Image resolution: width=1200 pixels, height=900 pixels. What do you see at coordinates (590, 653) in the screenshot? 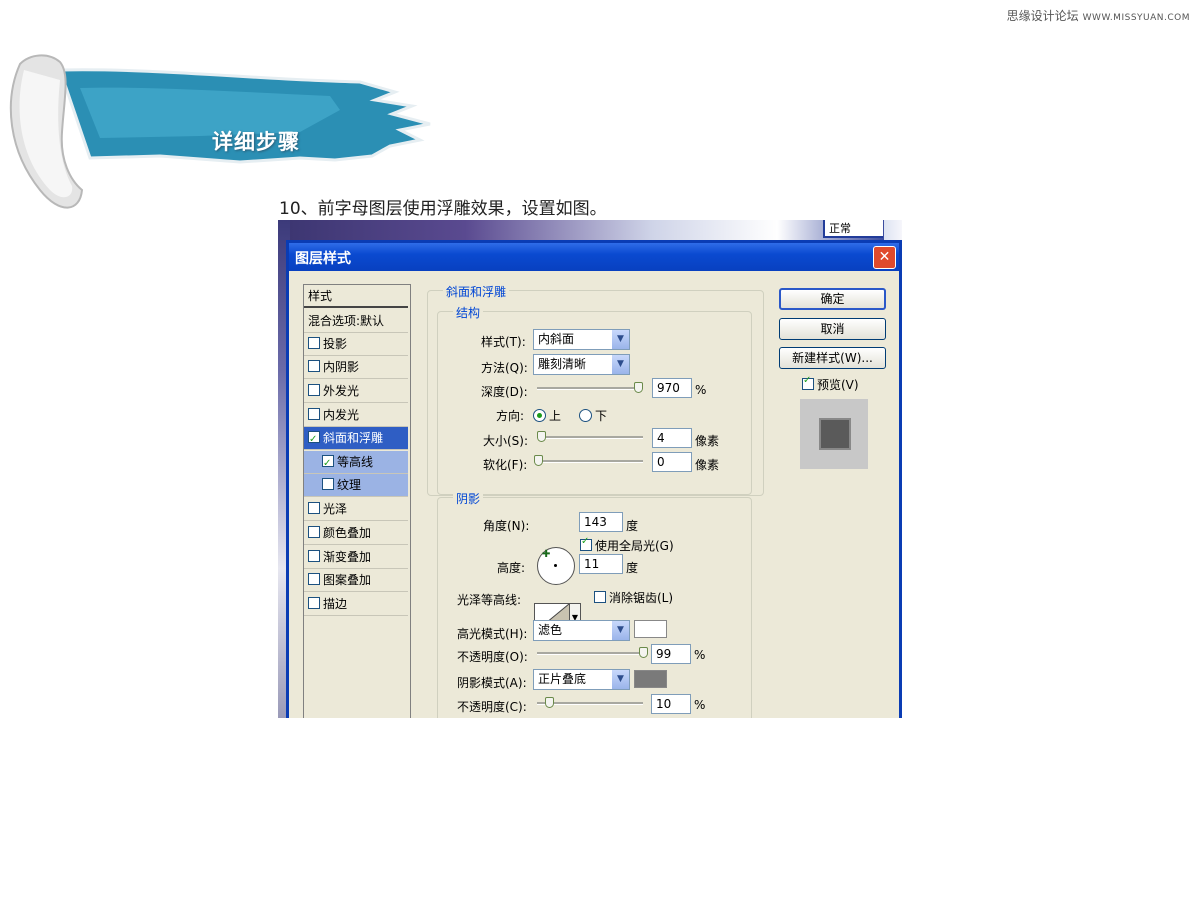
I see `highlight-opacity-track` at bounding box center [590, 653].